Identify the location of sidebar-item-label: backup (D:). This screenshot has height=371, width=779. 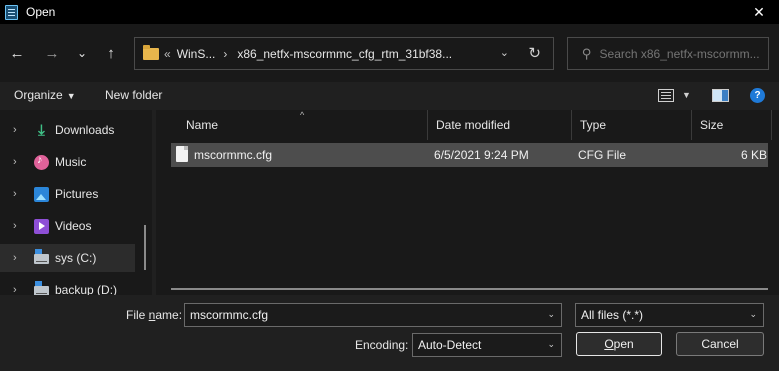
(86, 289).